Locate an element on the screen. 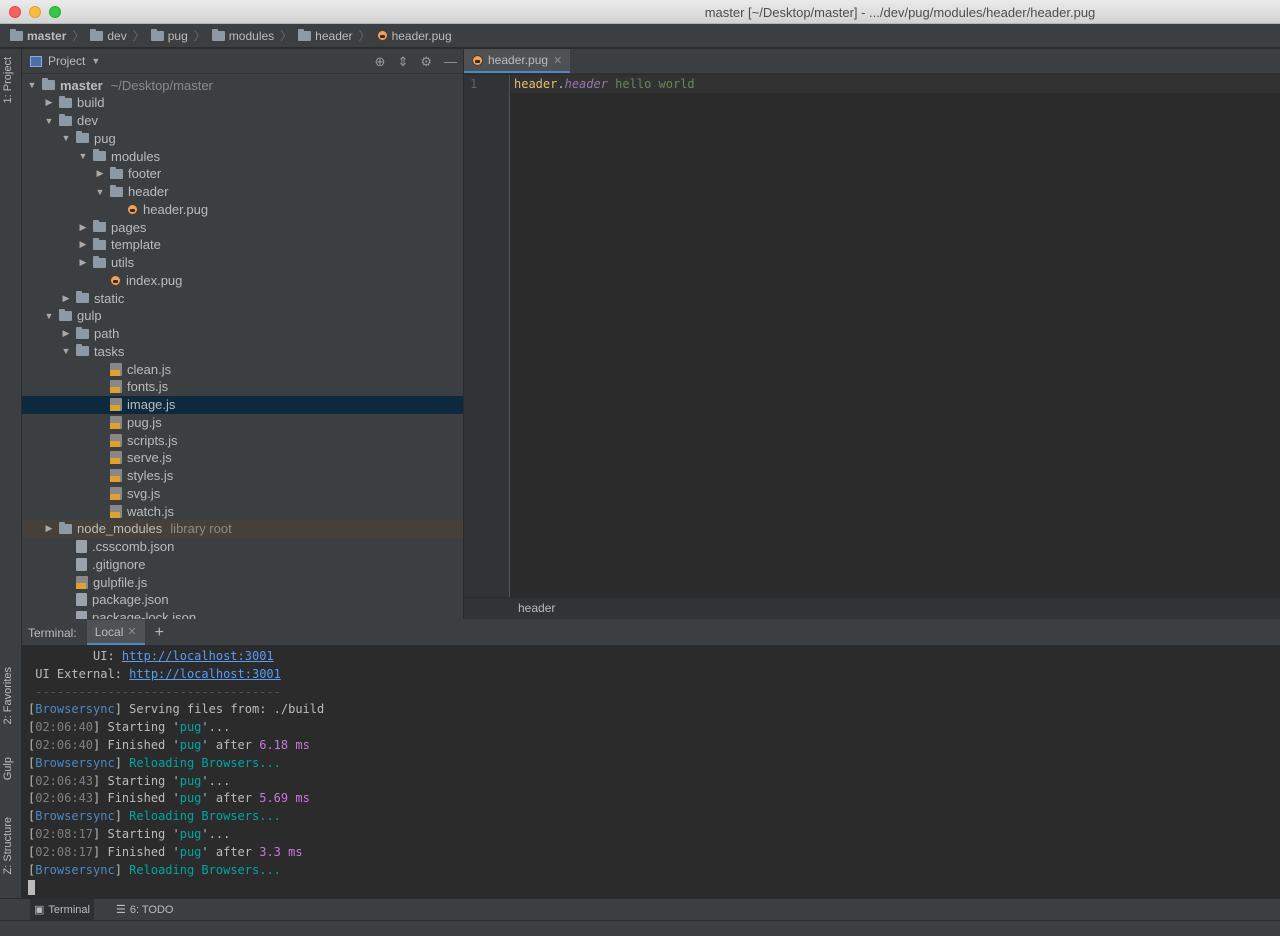 Image resolution: width=1280 pixels, height=936 pixels. breadcrumb-dev: dev is located at coordinates (108, 35).